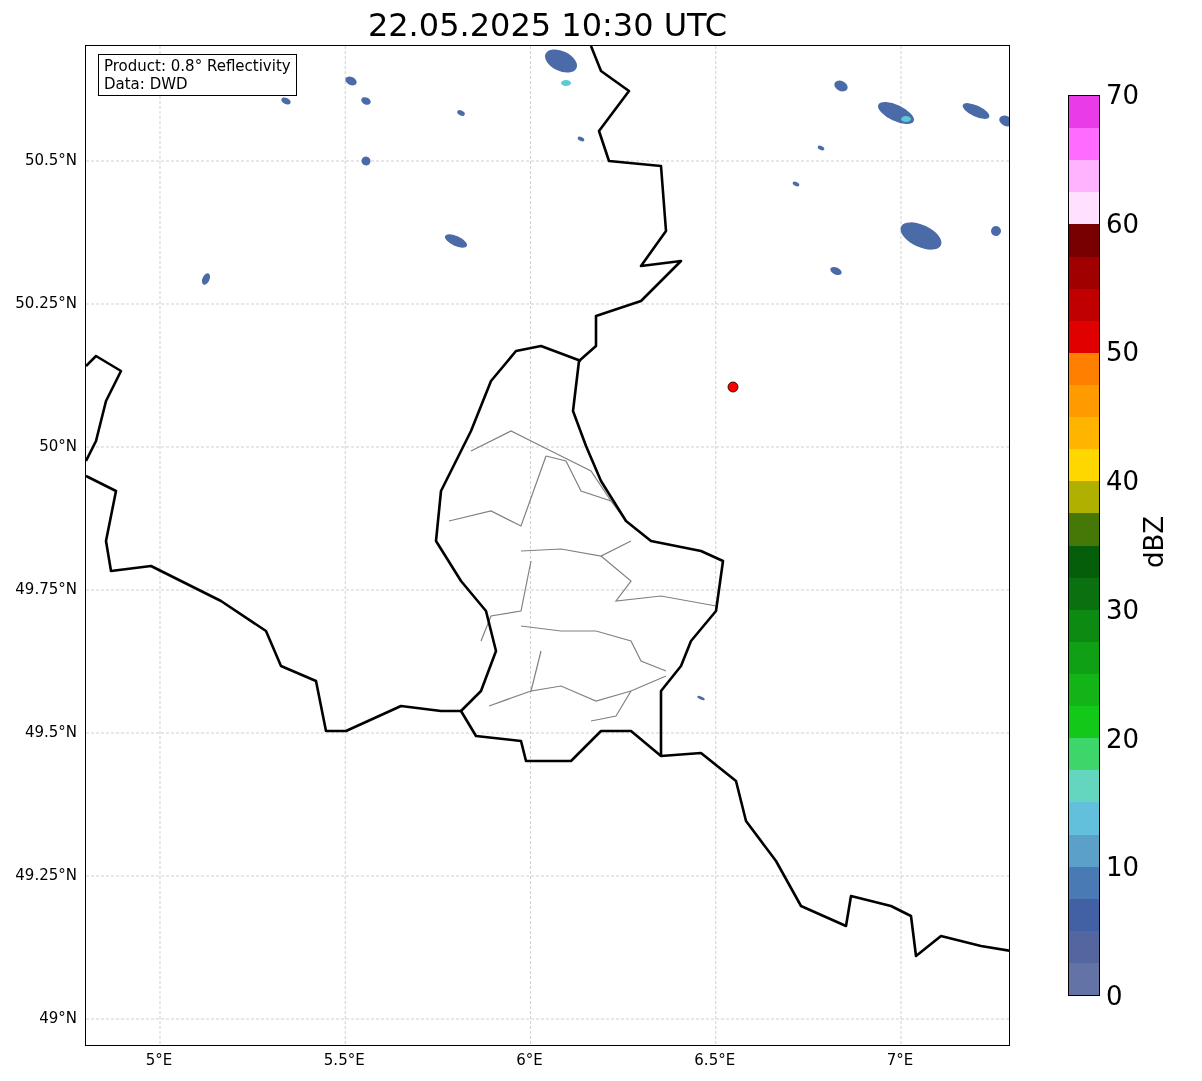  I want to click on y-tick-label: 49.75°N, so click(46, 589).